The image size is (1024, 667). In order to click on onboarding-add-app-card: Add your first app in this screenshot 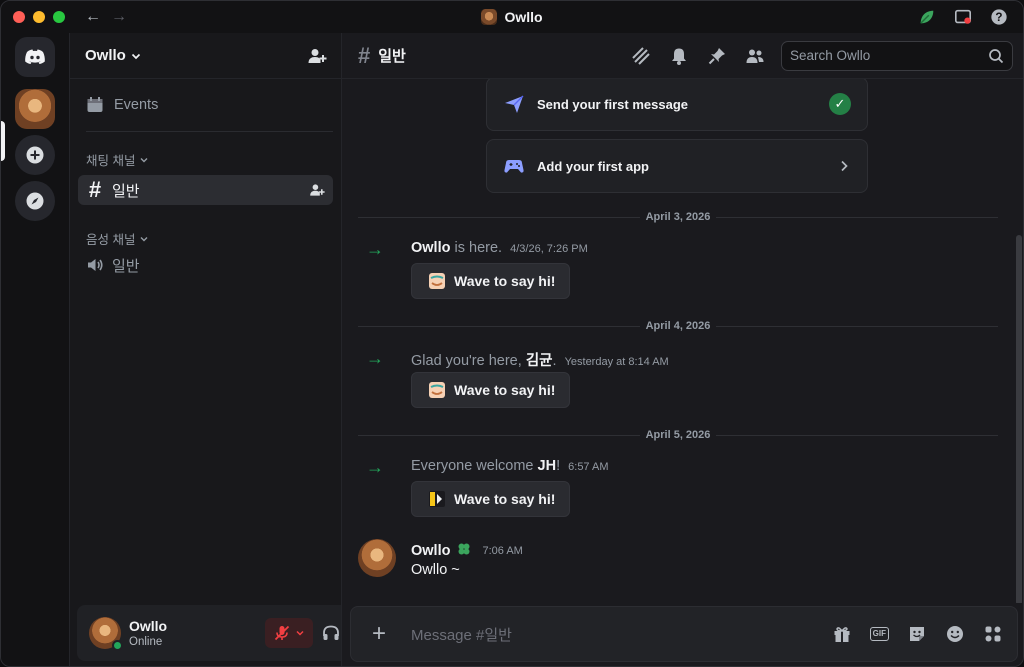, I will do `click(677, 166)`.